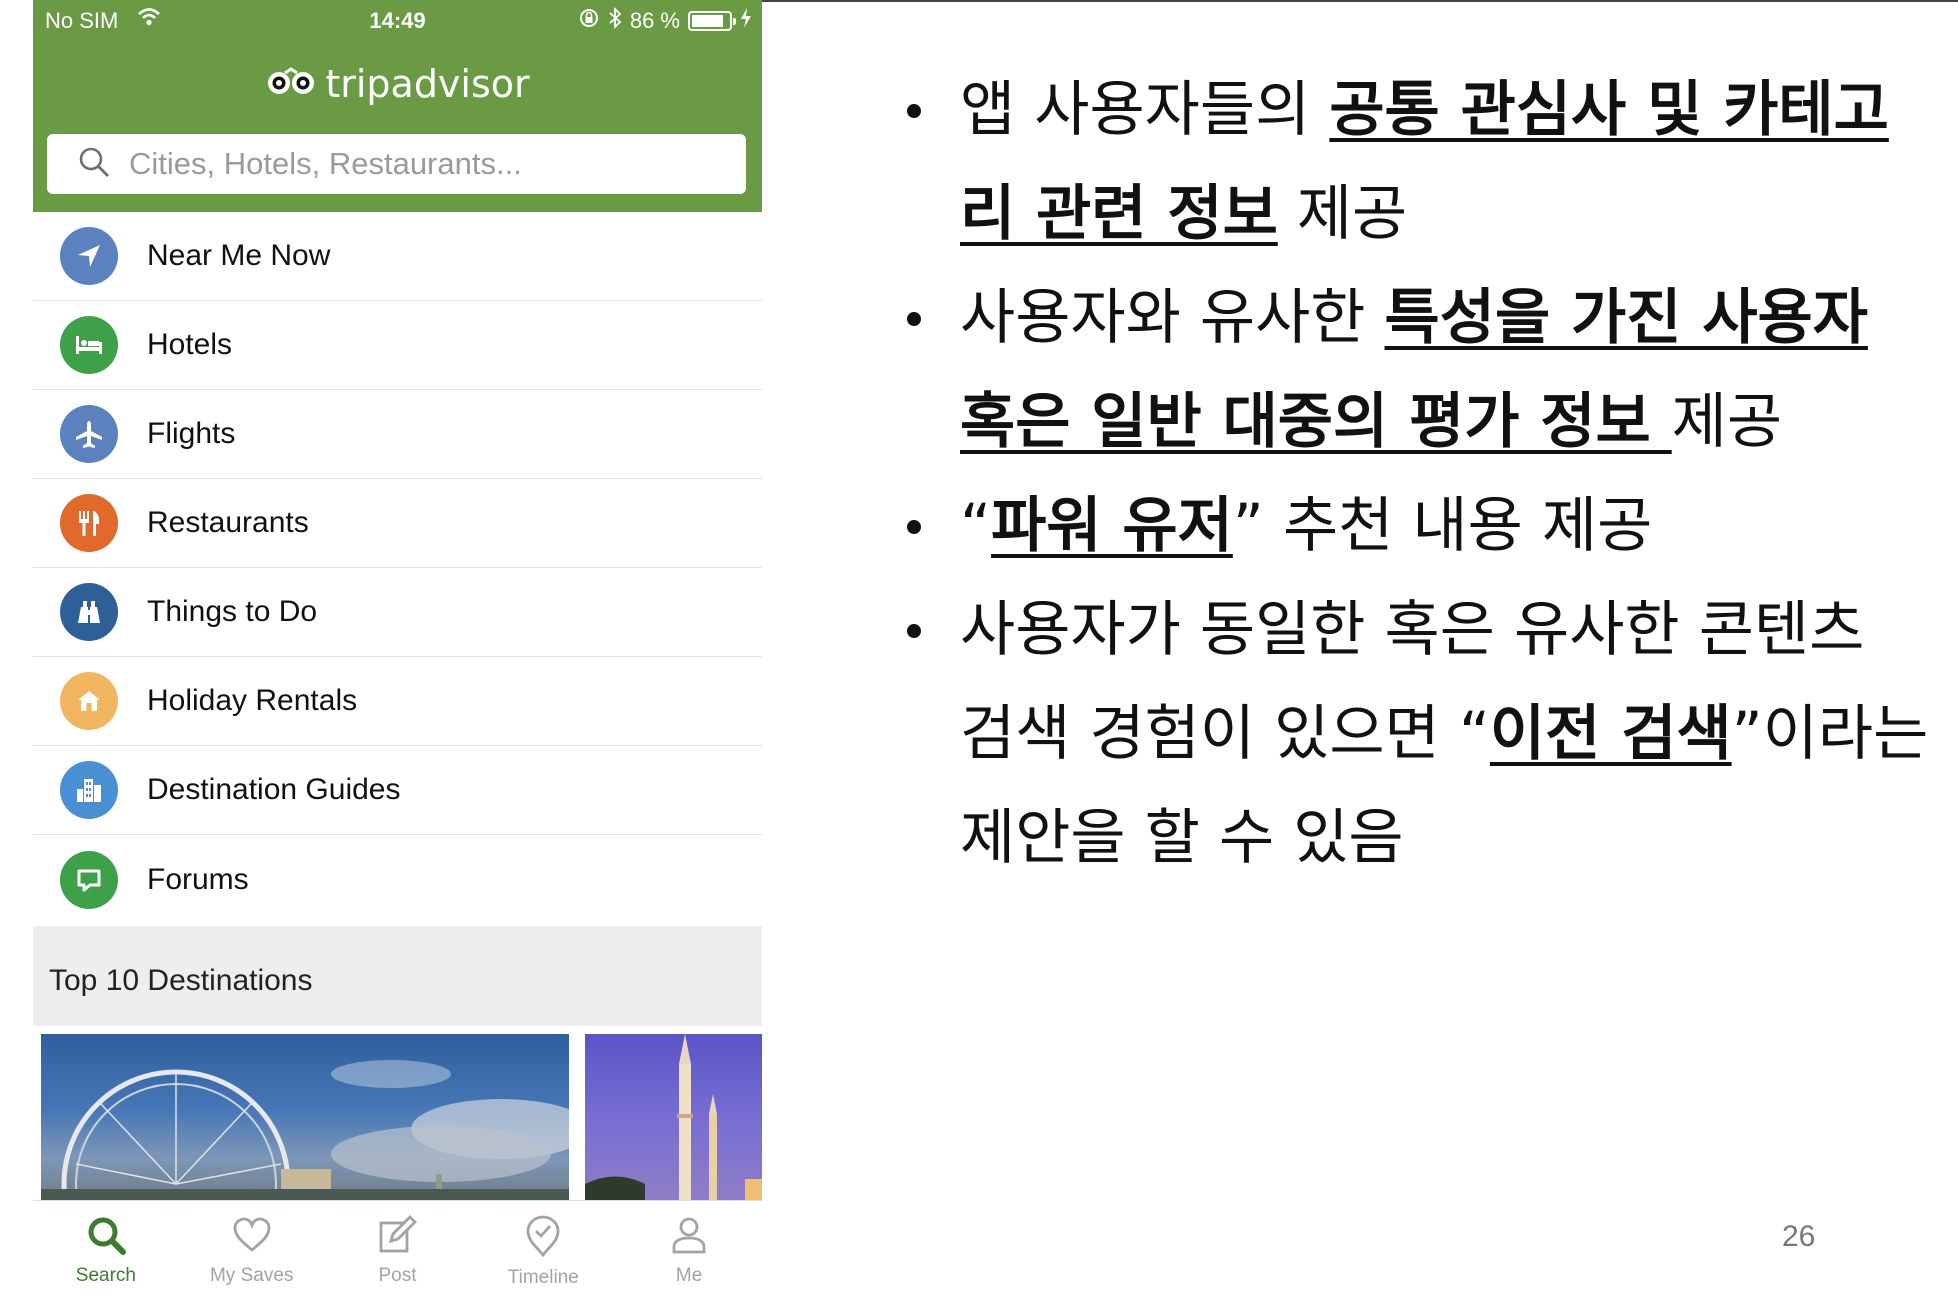 This screenshot has height=1294, width=1958. Describe the element at coordinates (746, 21) in the screenshot. I see `charging-bolt-icon` at that location.